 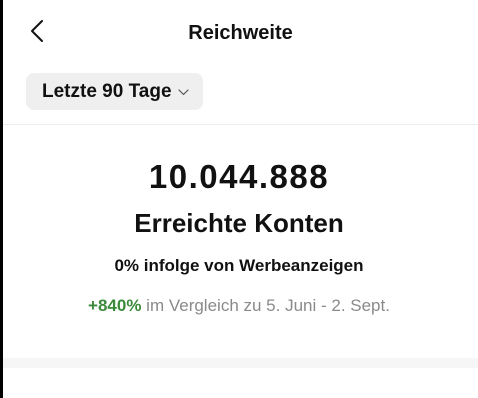 I want to click on section-separator, so click(x=240, y=363).